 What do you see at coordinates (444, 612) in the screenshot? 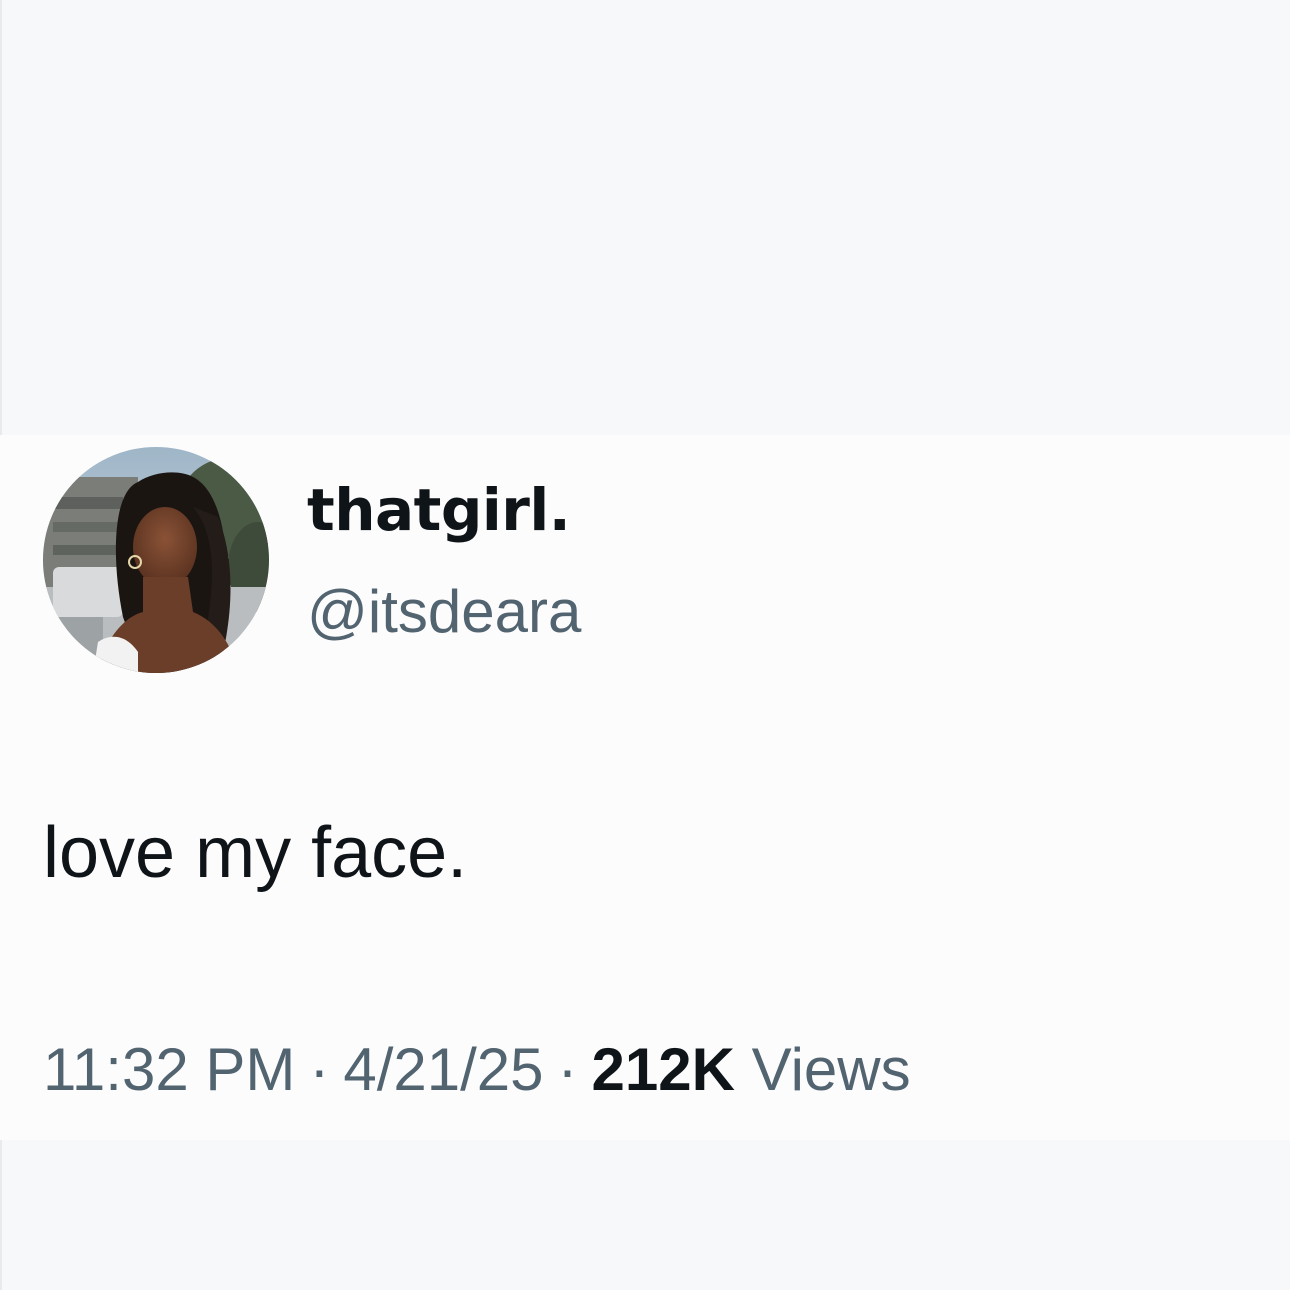
I see `user-handle: @itsdeara` at bounding box center [444, 612].